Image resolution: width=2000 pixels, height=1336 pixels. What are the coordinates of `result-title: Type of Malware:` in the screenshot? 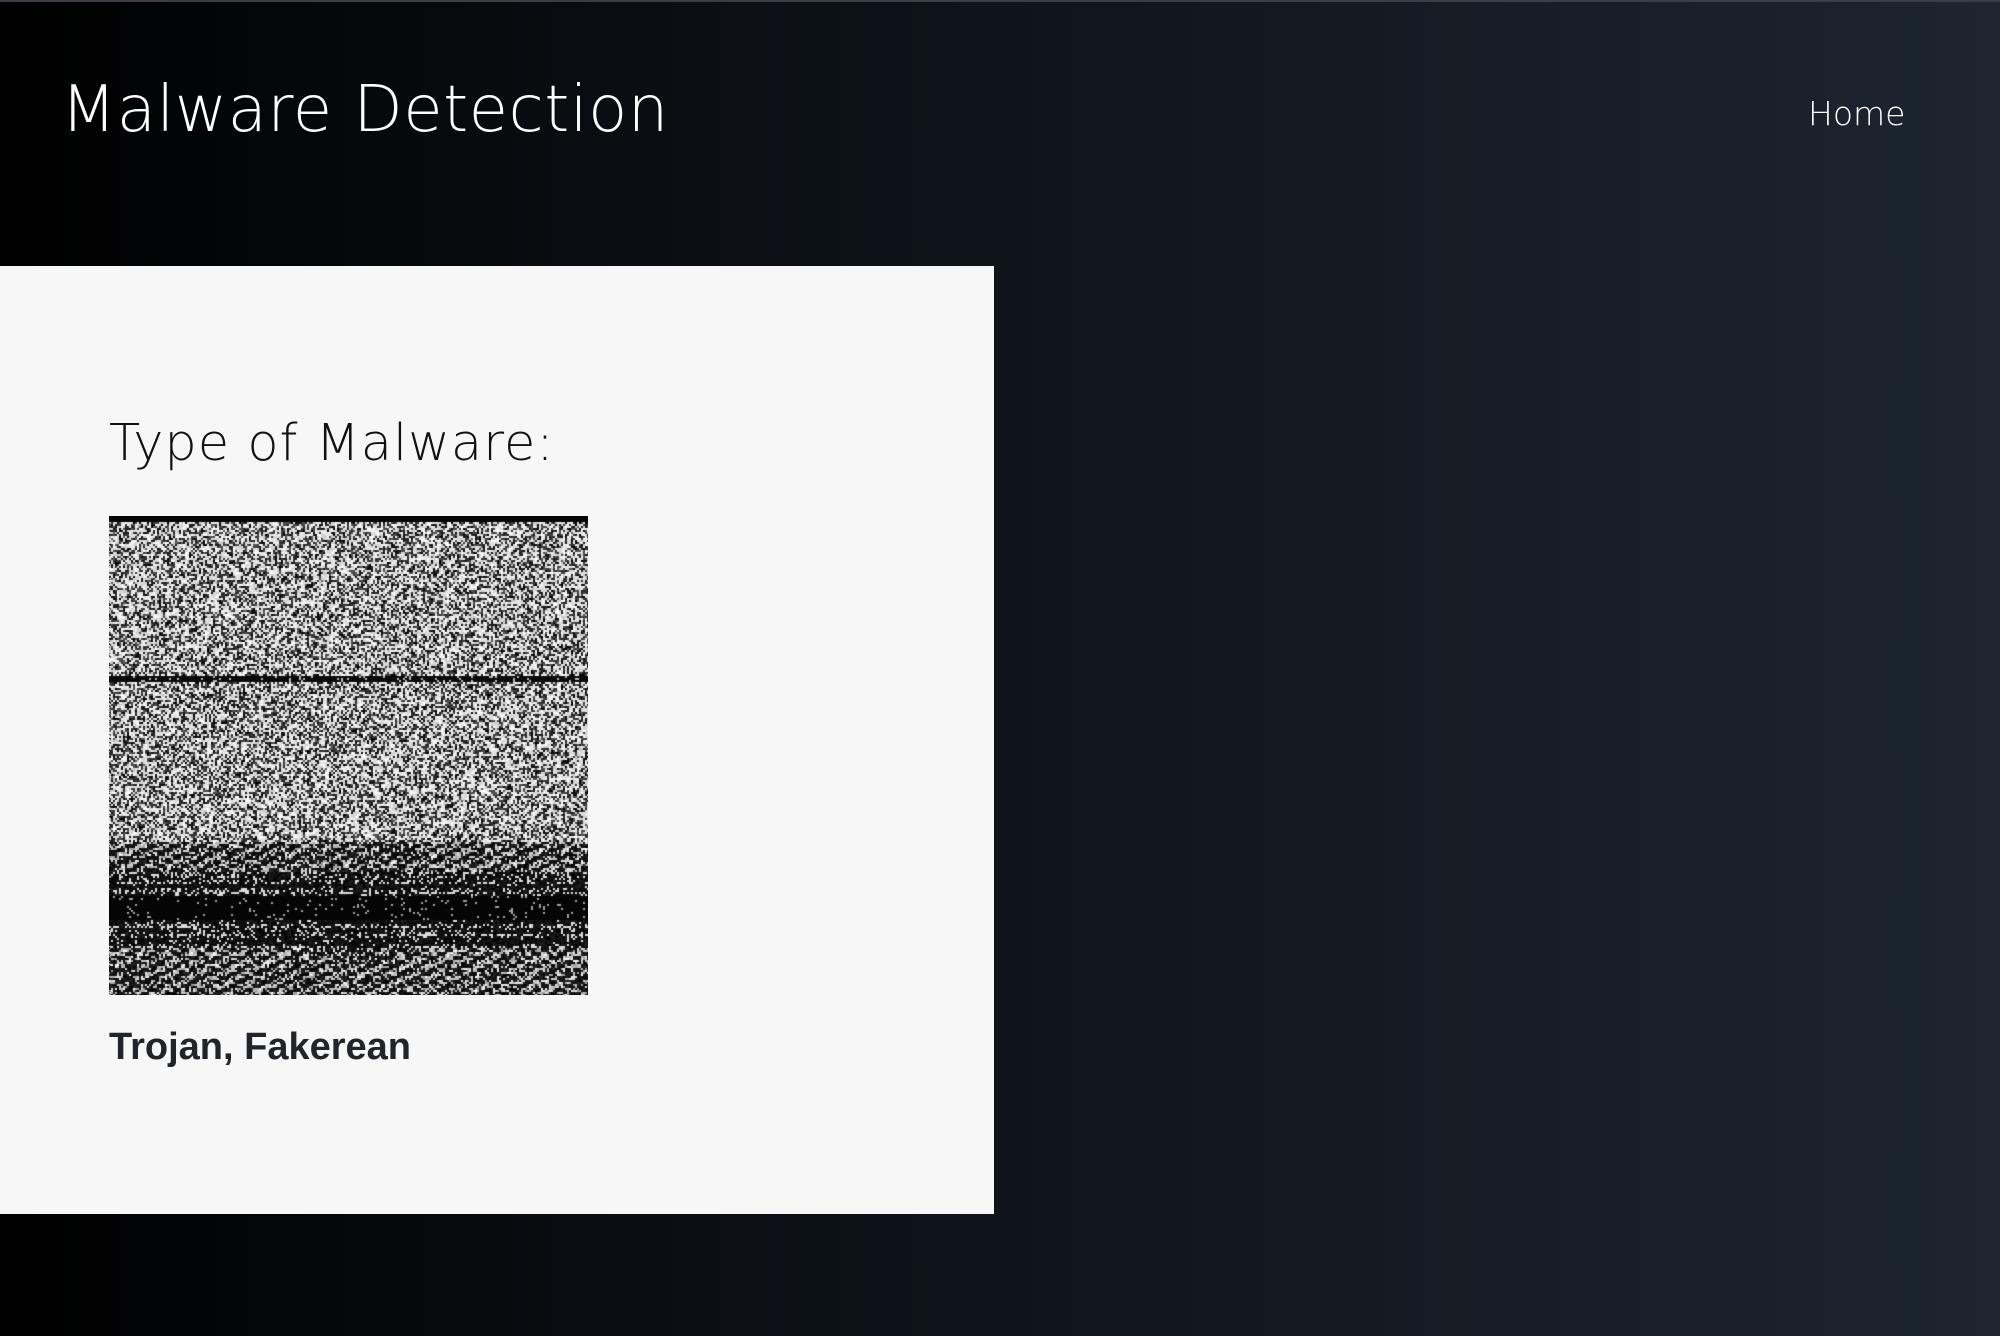 It's located at (332, 443).